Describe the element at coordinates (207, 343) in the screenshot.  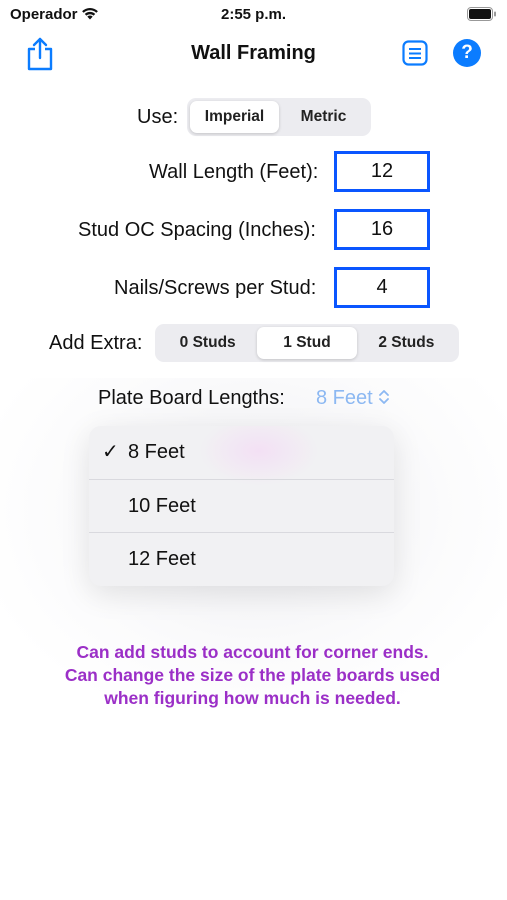
I see `extra-option-0-studs: 0 Studs` at that location.